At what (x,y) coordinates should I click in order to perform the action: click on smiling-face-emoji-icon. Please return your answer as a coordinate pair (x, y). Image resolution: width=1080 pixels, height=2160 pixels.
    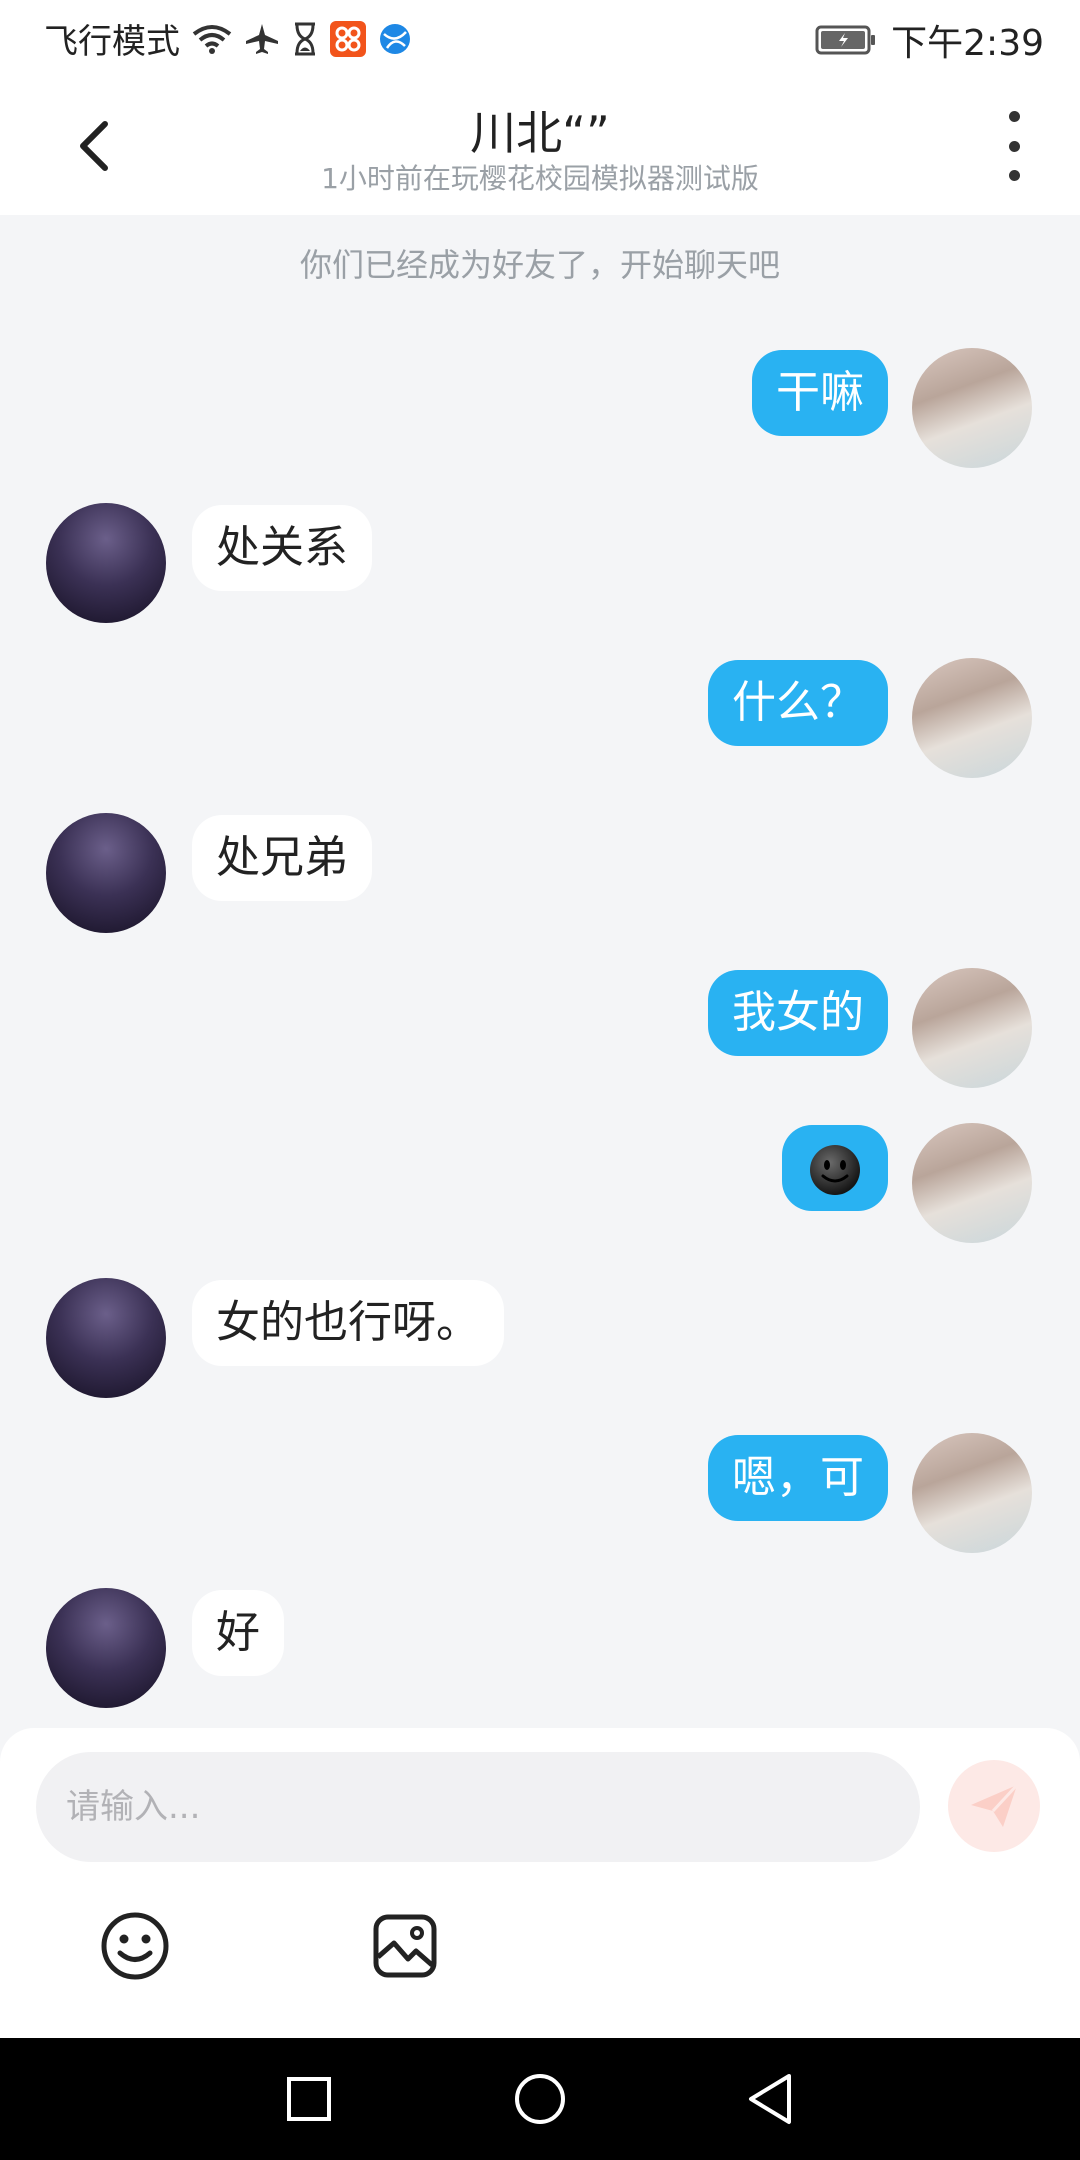
    Looking at the image, I should click on (835, 1170).